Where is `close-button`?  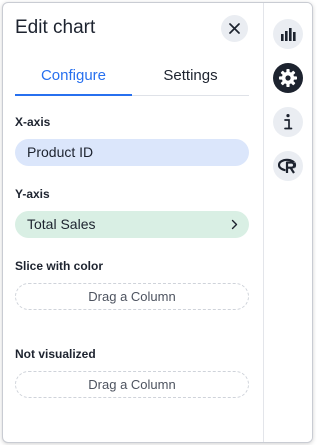
close-button is located at coordinates (234, 28).